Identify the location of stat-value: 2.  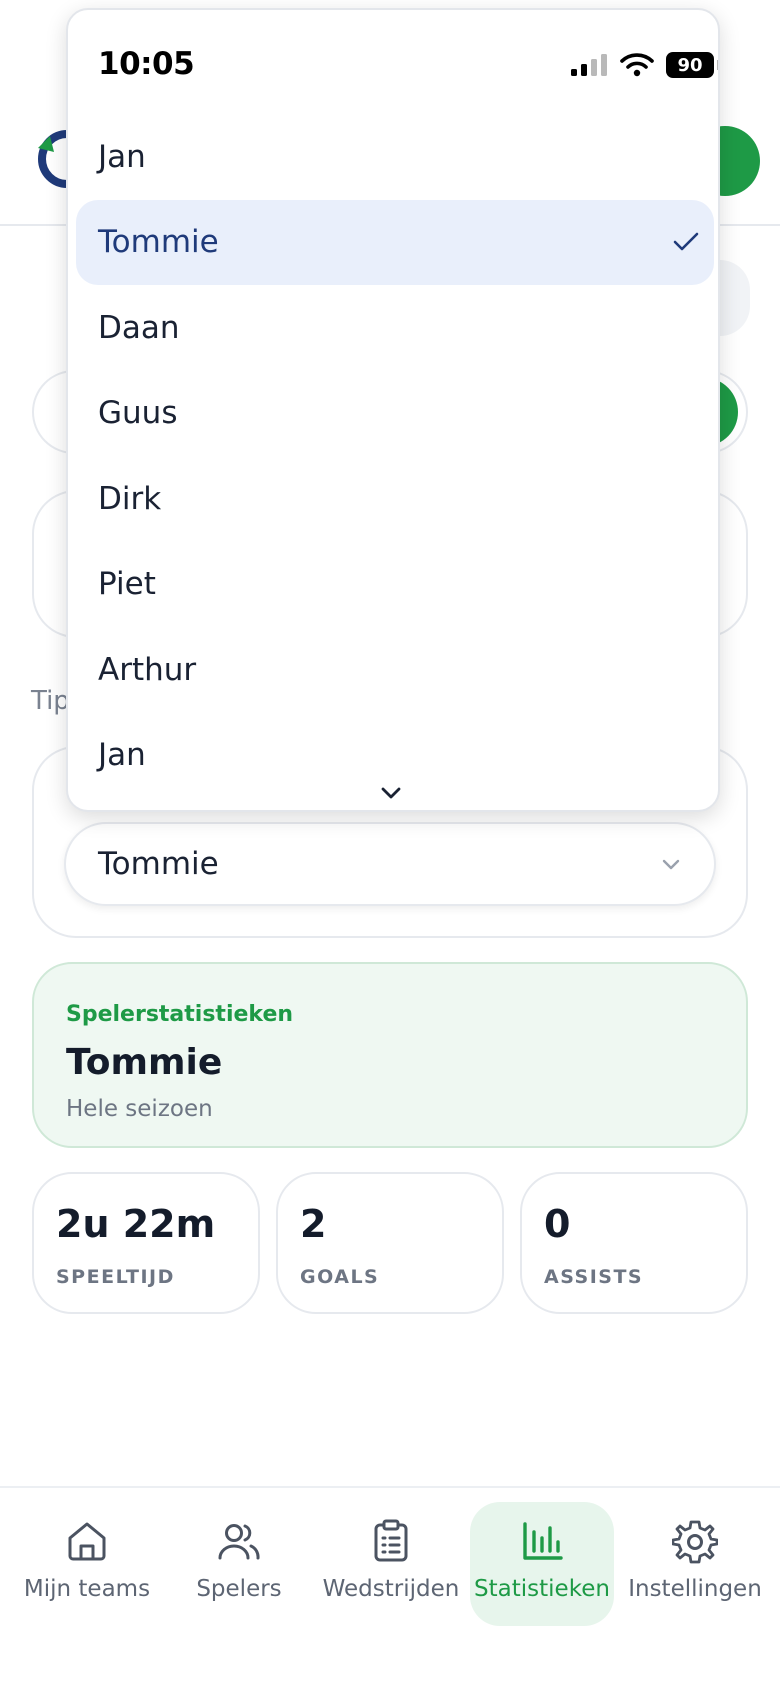
(313, 1224).